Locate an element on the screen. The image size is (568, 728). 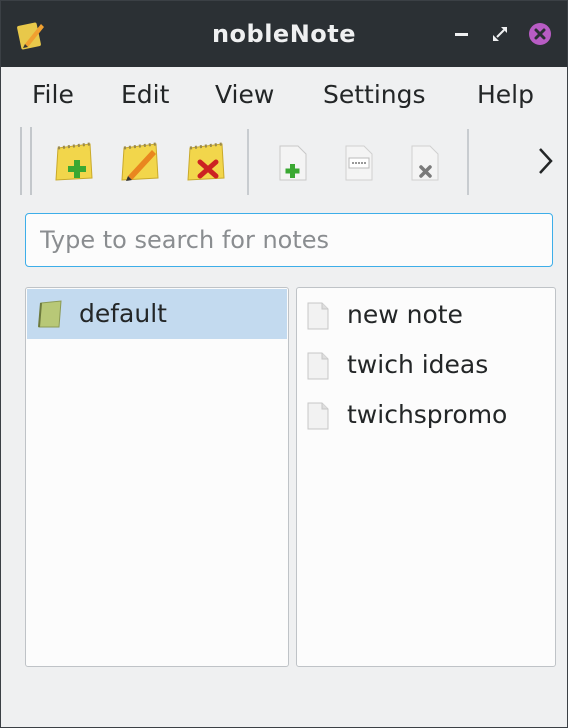
note-item: twichspromo is located at coordinates (426, 415).